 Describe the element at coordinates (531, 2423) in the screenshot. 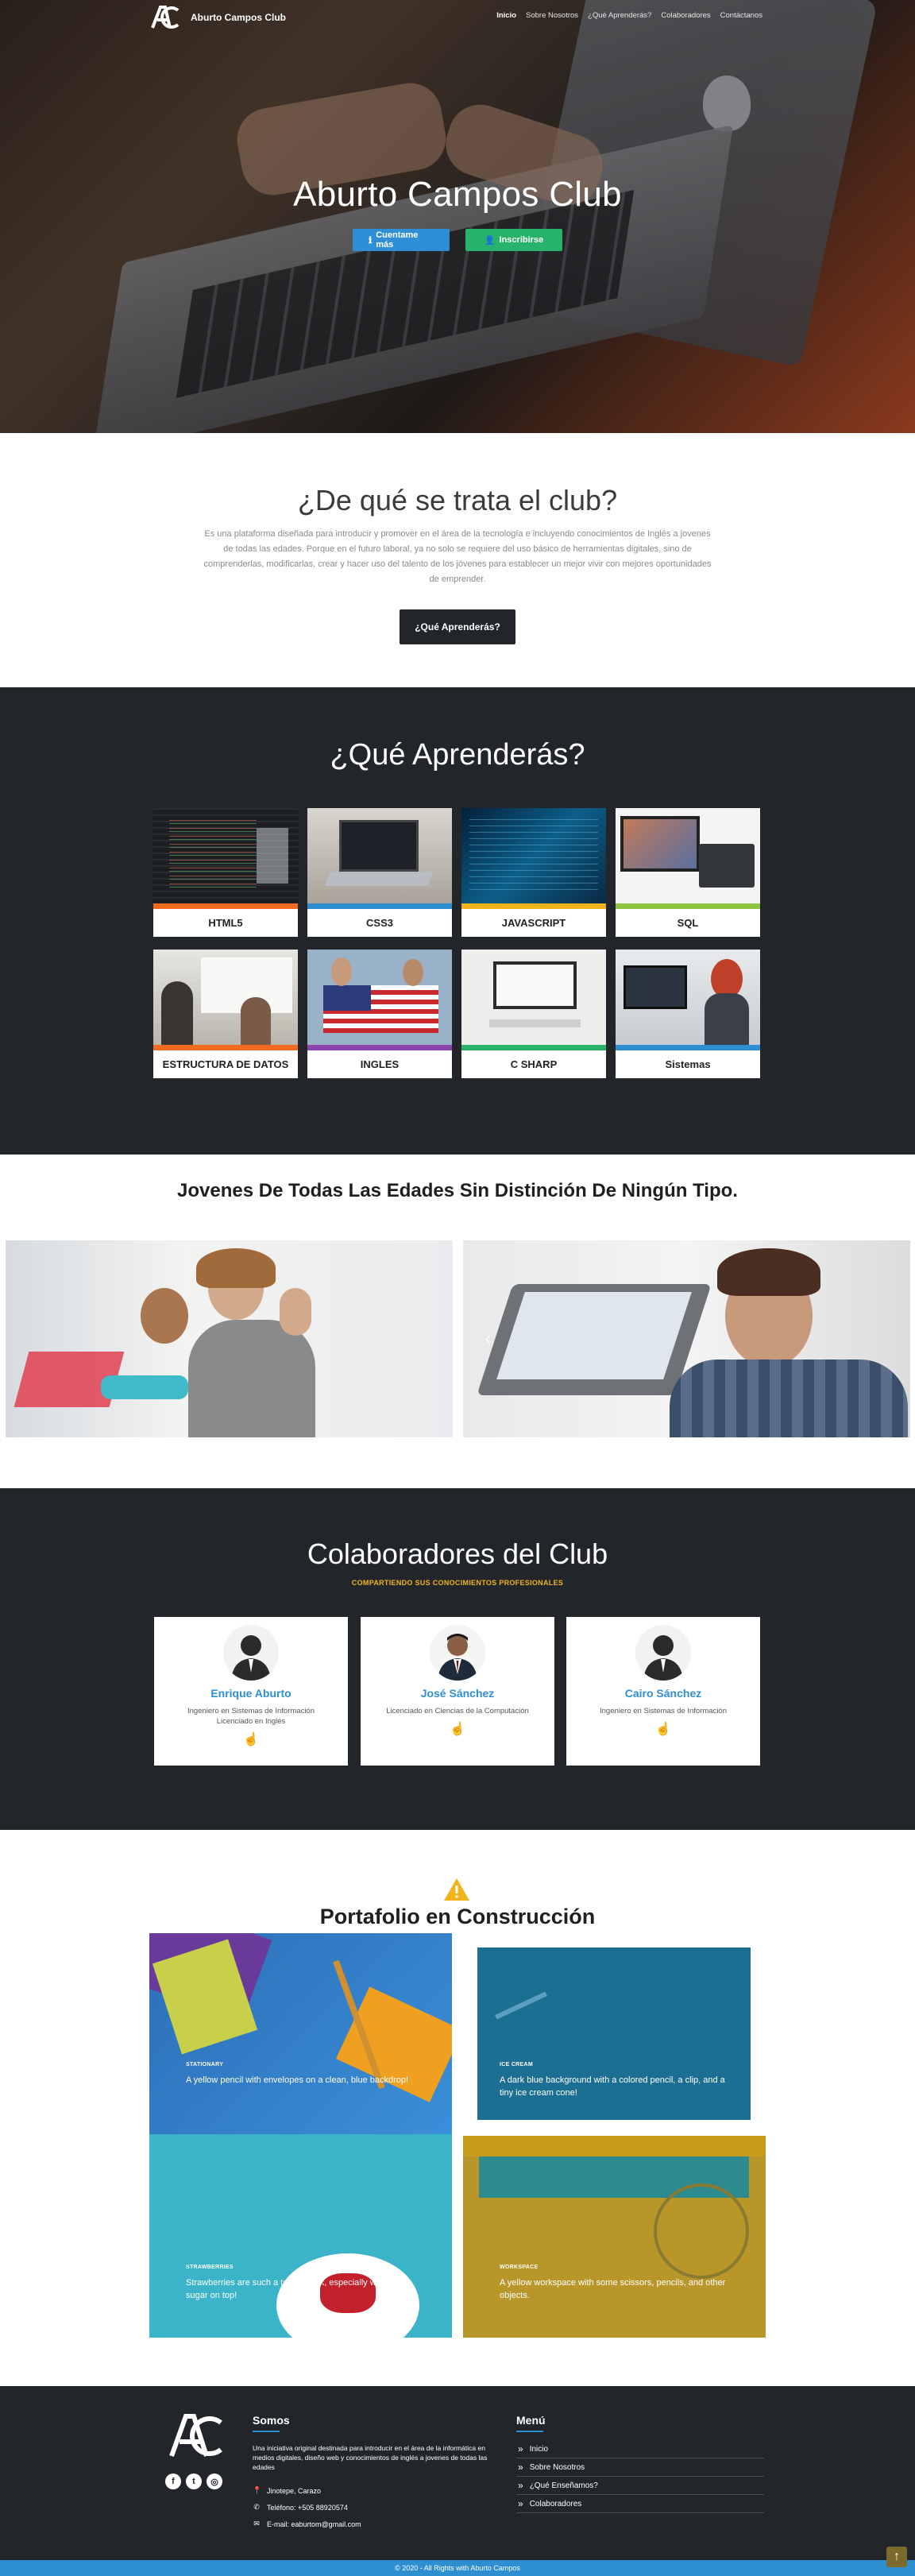

I see `footer-menu-title: Menú` at that location.